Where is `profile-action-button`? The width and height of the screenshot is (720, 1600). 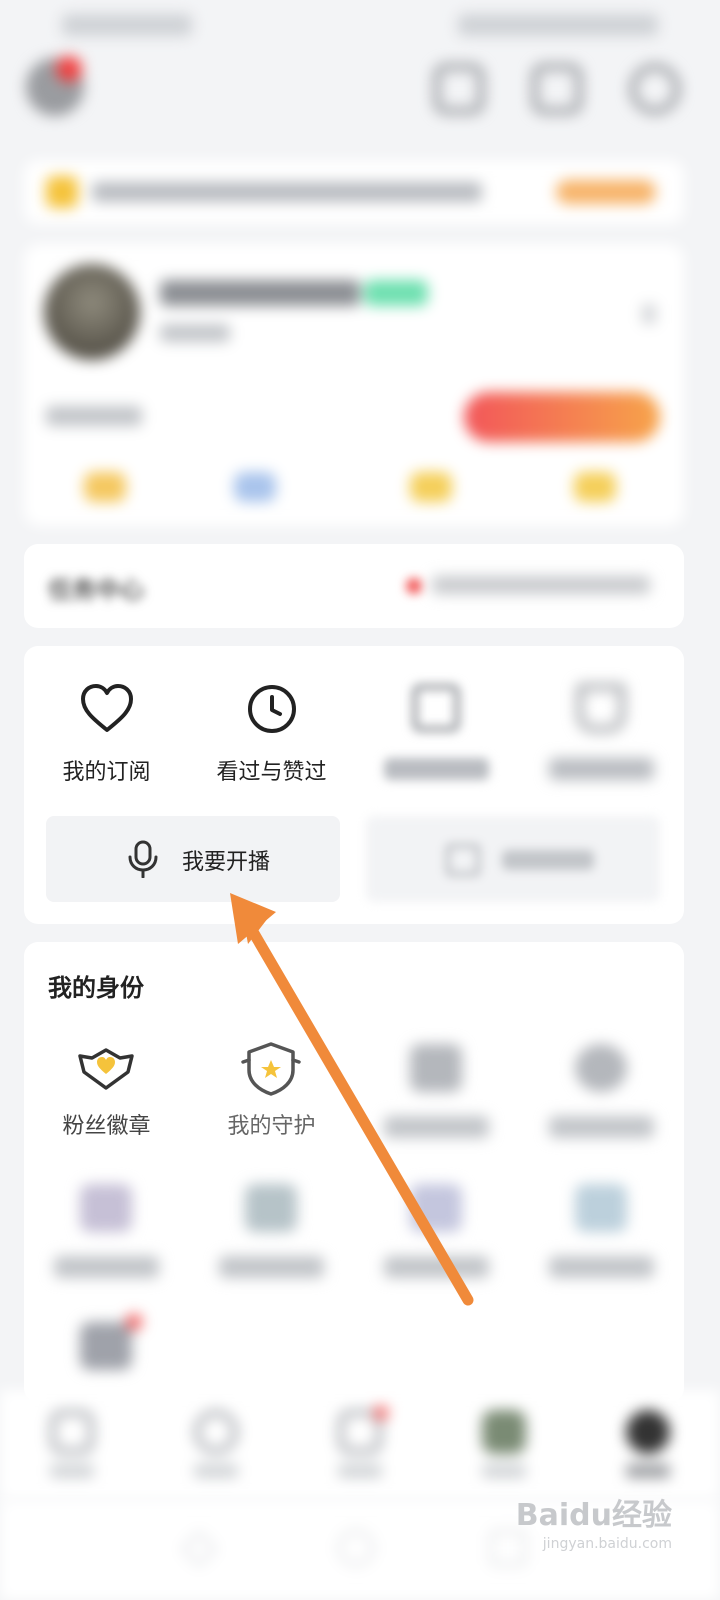
profile-action-button is located at coordinates (562, 417).